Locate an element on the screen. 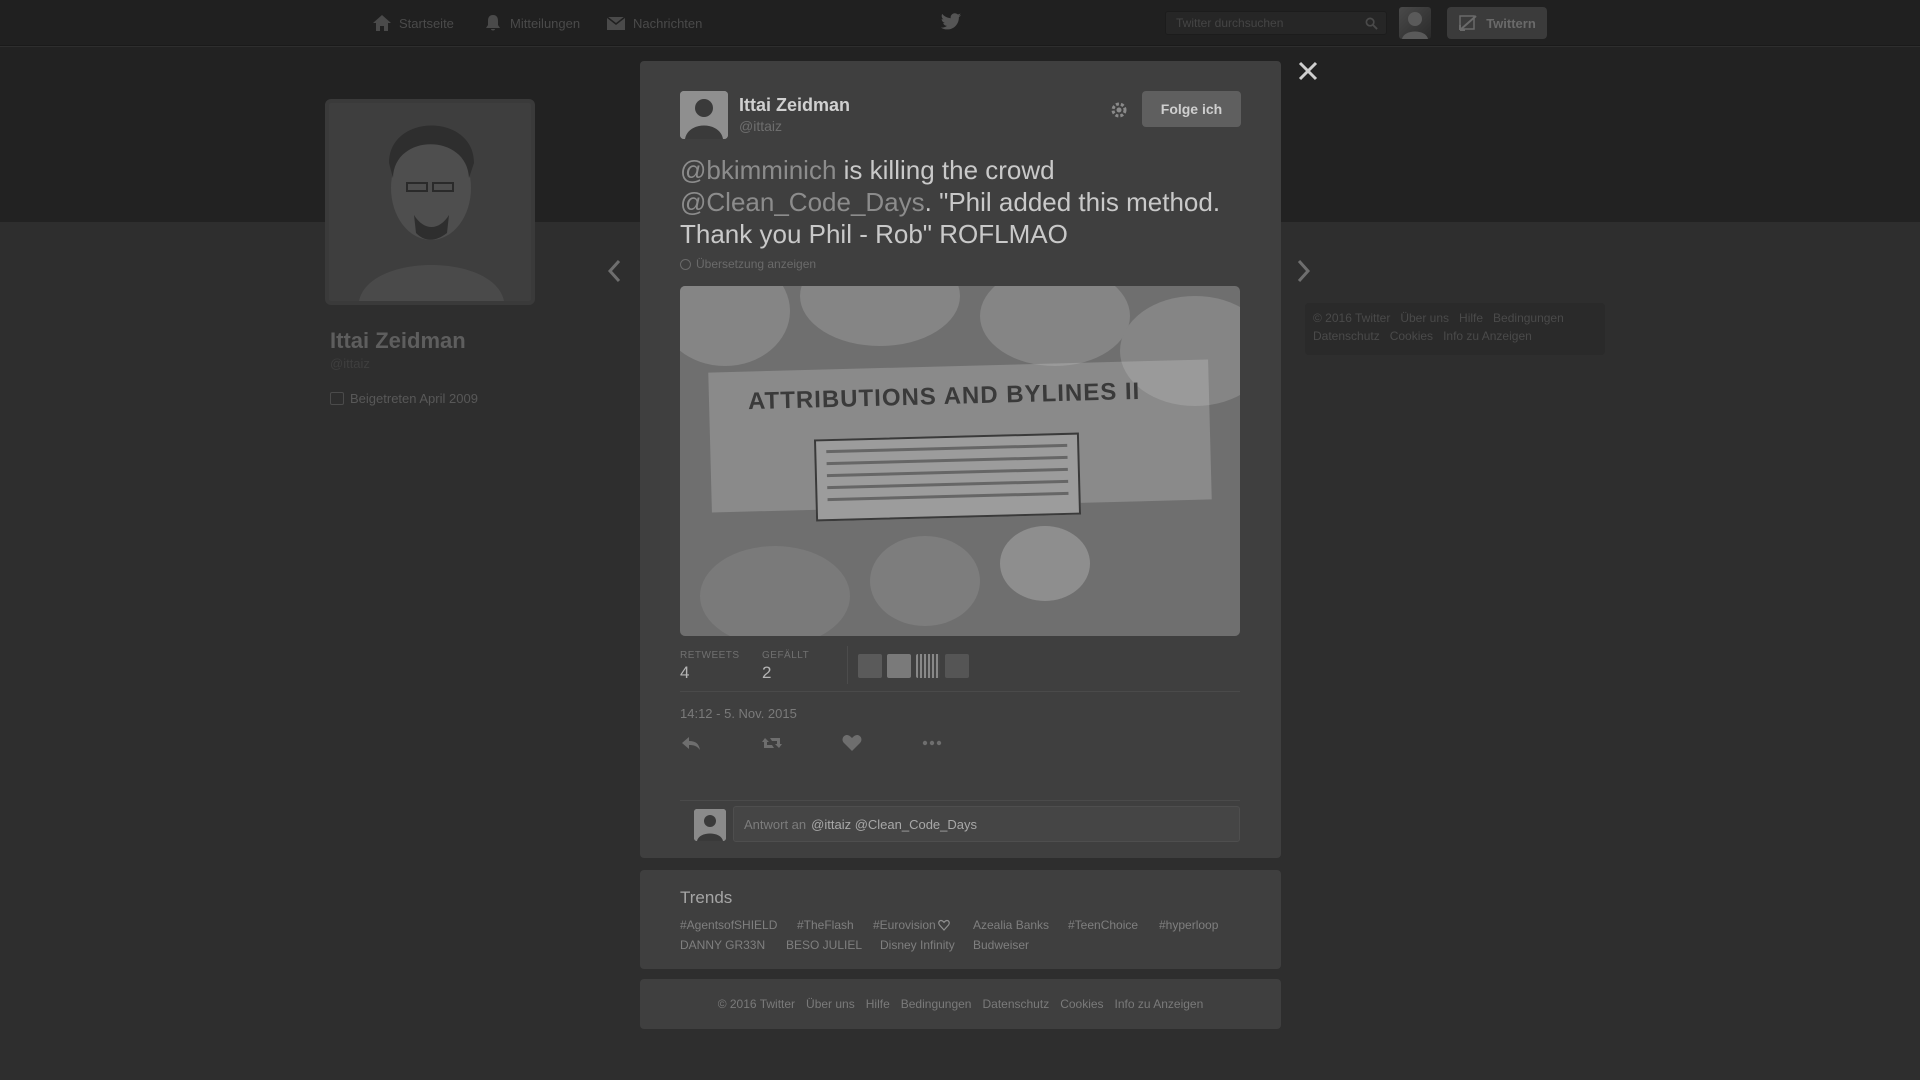  trend-item: #hyperloop is located at coordinates (1188, 925).